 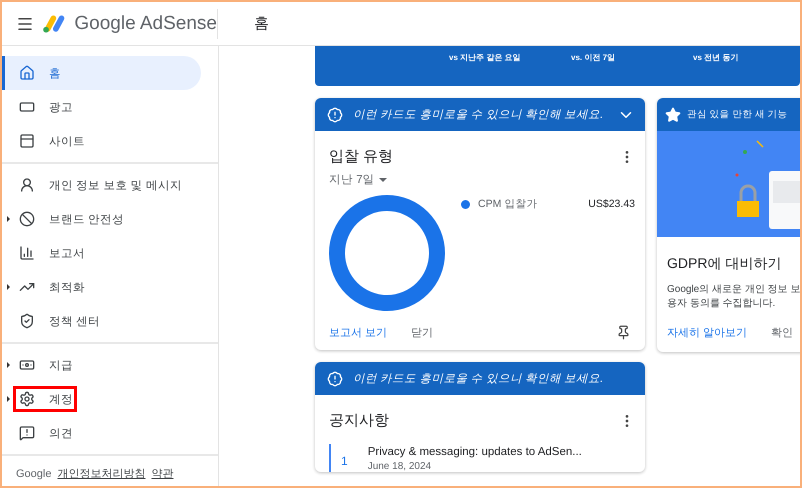 I want to click on banner-text: 관심 있을 만한 새 기능, so click(x=738, y=114).